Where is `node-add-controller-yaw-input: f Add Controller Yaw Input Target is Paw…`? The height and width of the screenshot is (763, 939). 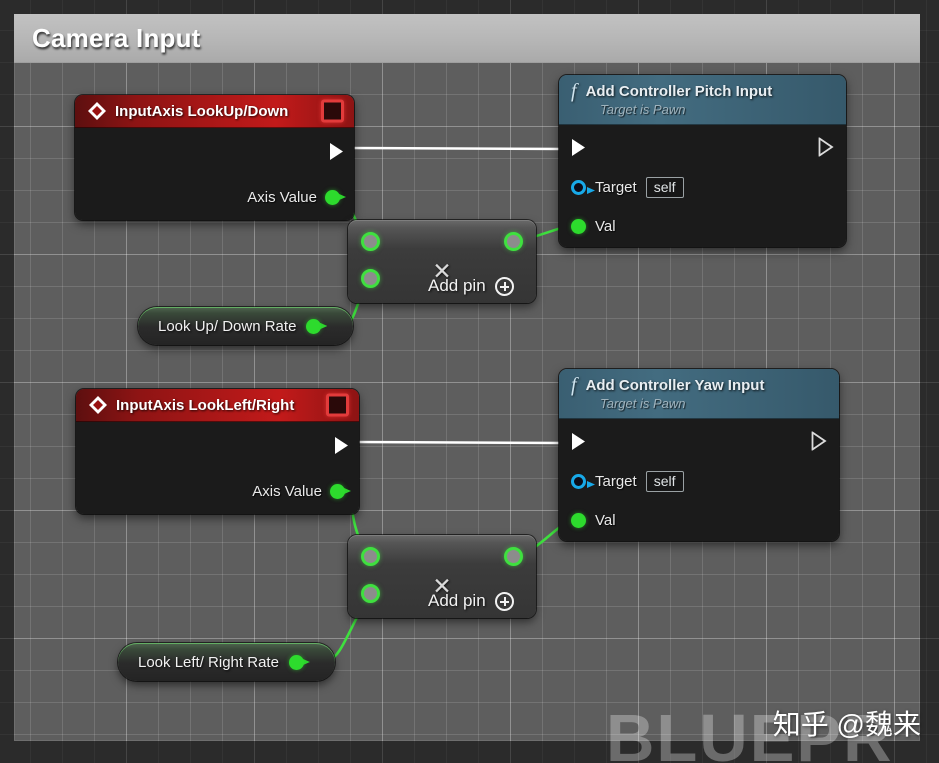 node-add-controller-yaw-input: f Add Controller Yaw Input Target is Paw… is located at coordinates (699, 455).